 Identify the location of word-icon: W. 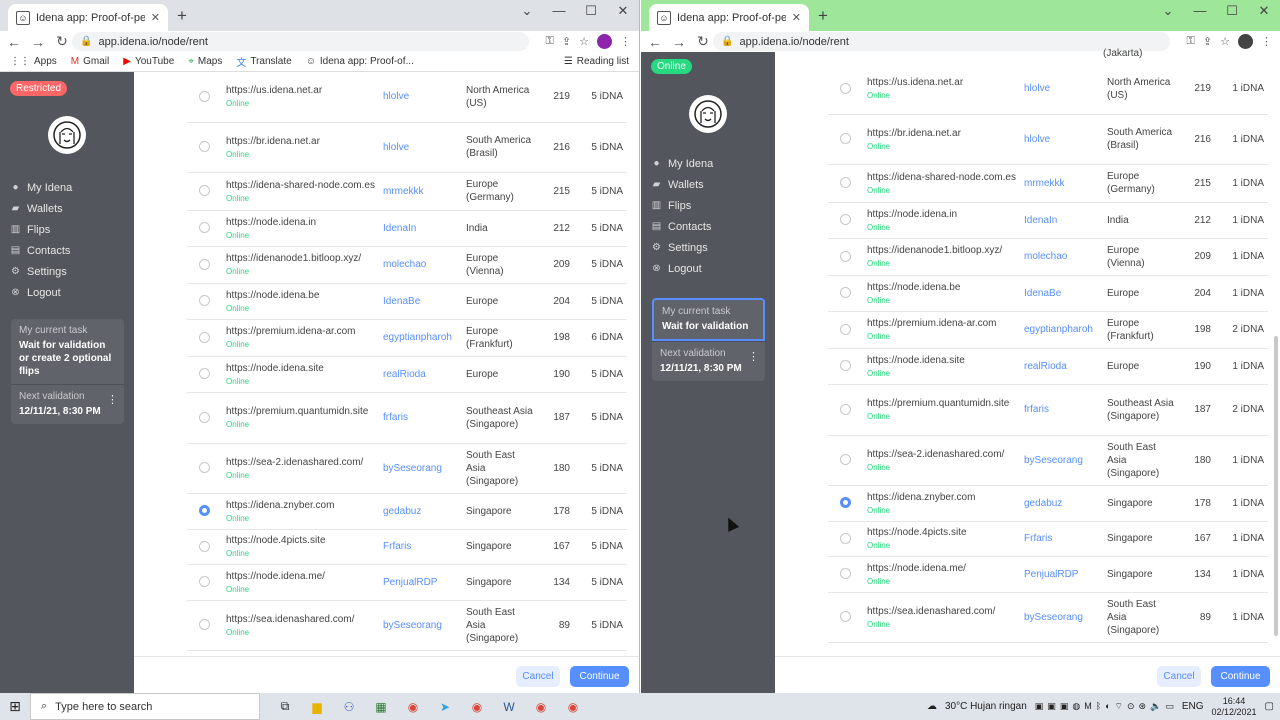
(509, 707).